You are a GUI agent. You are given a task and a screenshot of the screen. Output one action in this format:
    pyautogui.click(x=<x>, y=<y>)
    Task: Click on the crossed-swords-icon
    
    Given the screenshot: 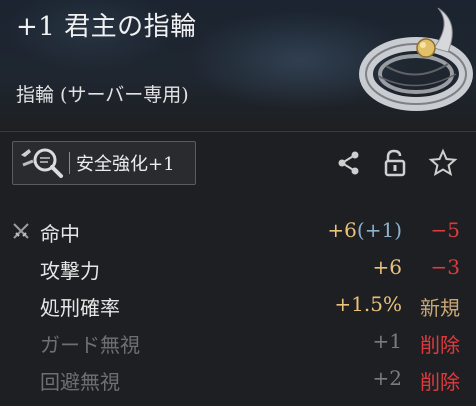 What is the action you would take?
    pyautogui.click(x=21, y=231)
    